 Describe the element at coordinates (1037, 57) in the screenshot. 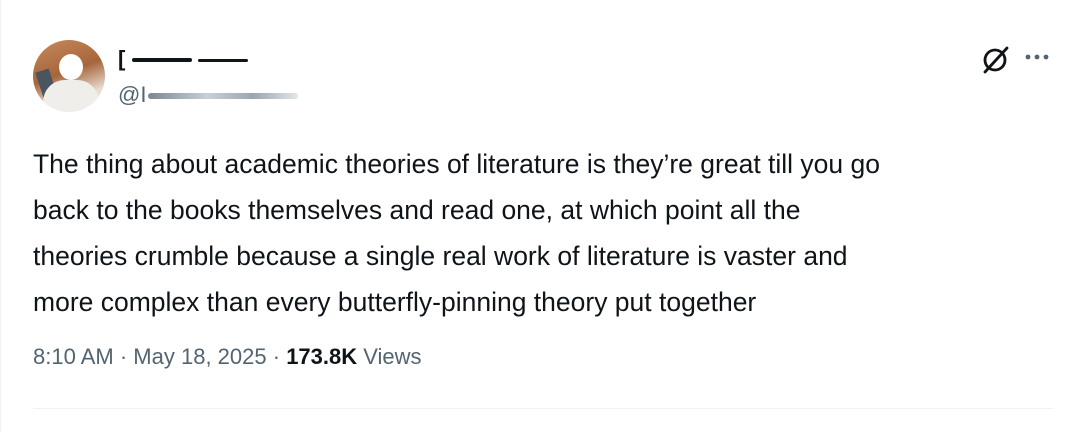

I see `ellipsis-icon` at that location.